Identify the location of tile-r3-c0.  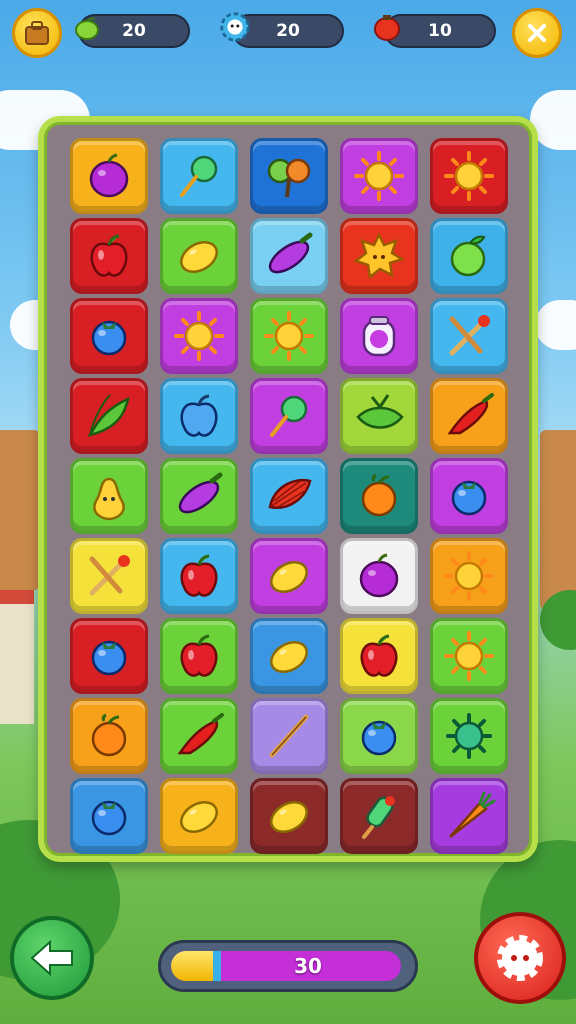
(109, 416).